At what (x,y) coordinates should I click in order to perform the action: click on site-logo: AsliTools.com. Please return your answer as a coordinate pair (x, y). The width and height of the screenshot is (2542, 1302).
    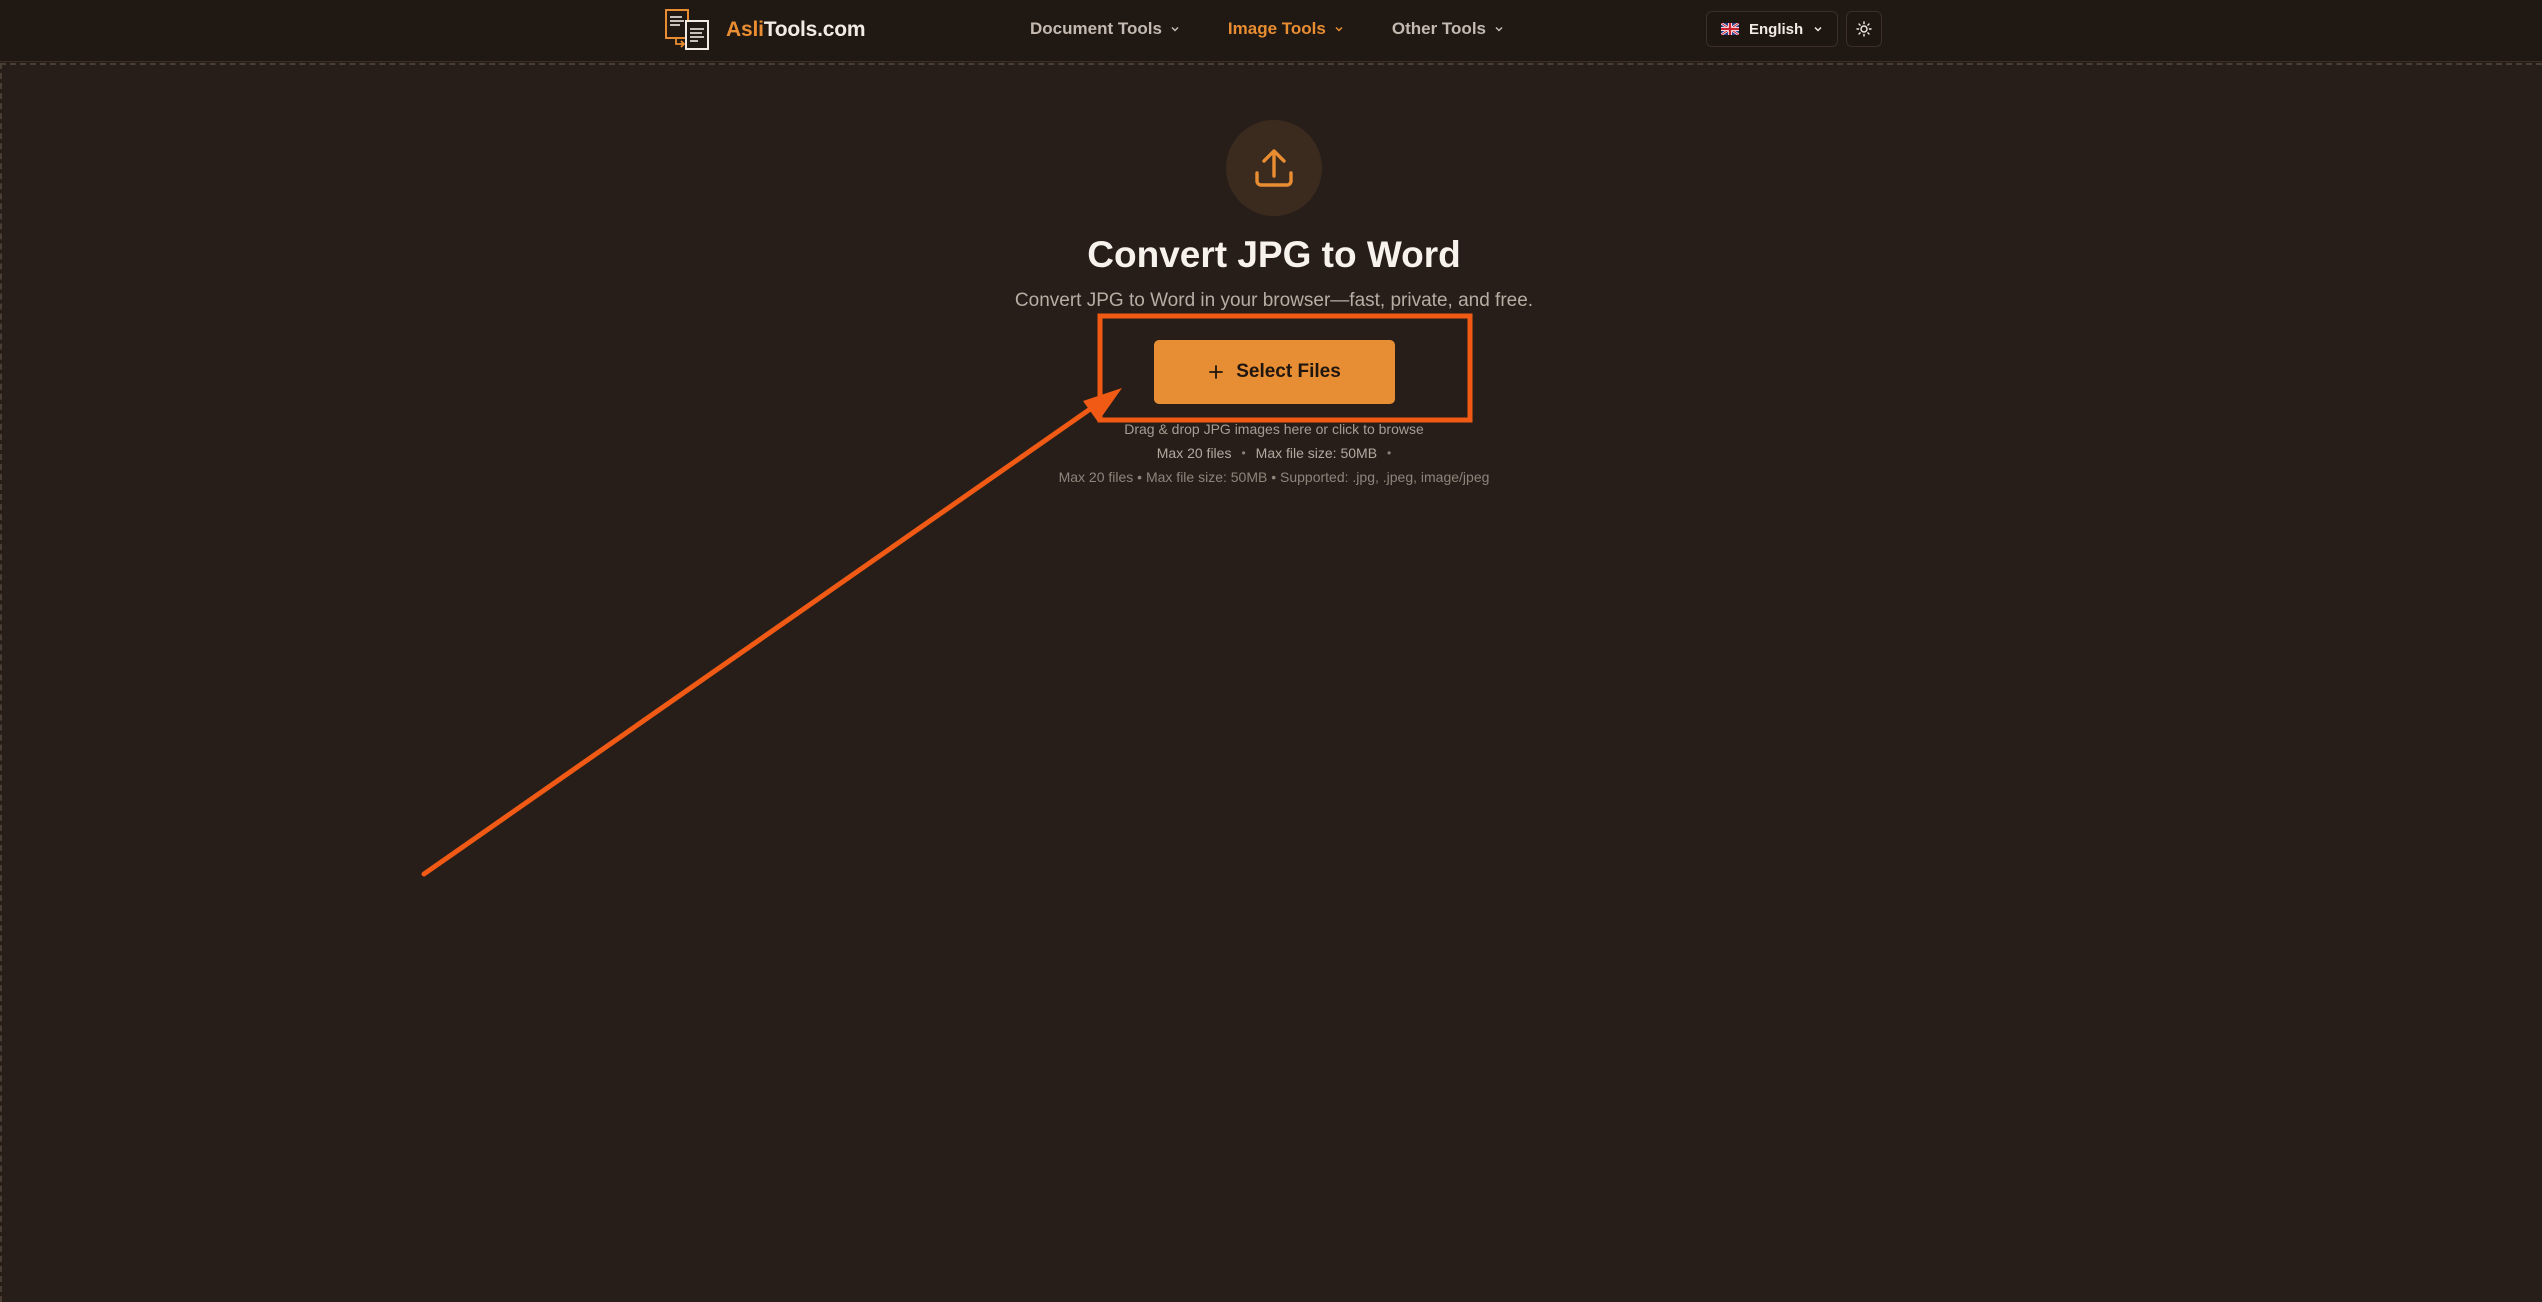
    Looking at the image, I should click on (765, 30).